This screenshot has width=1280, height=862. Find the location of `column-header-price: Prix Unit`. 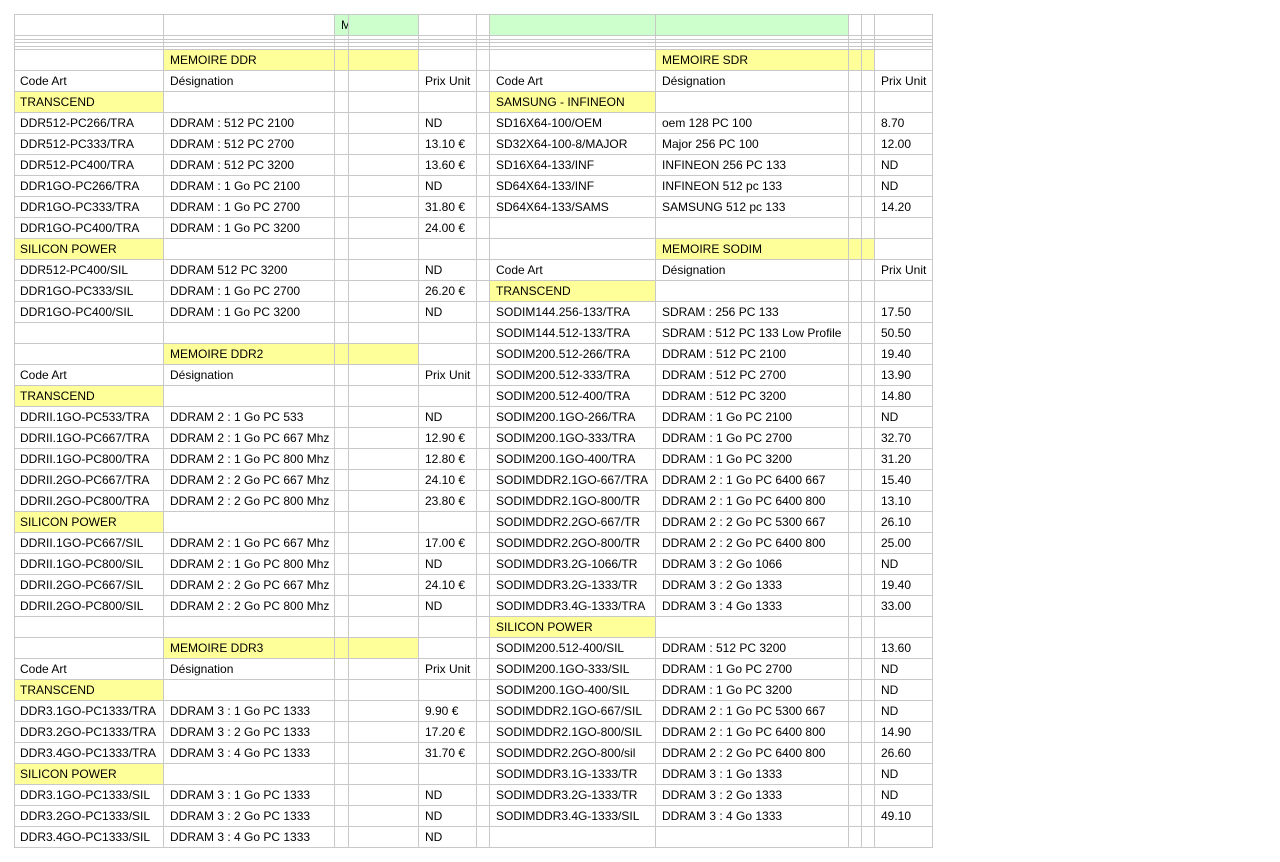

column-header-price: Prix Unit is located at coordinates (448, 81).